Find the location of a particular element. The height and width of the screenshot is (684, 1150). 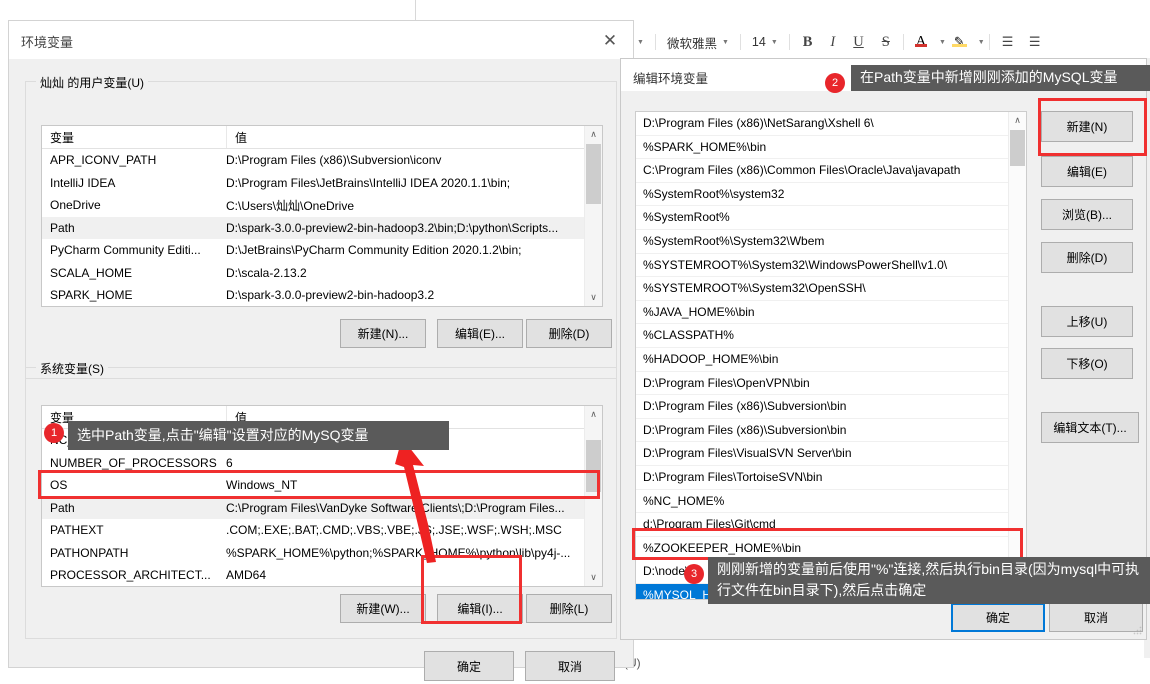

path-entry-row: D:\Program Files\VisualSVN Server\bin is located at coordinates (831, 454).